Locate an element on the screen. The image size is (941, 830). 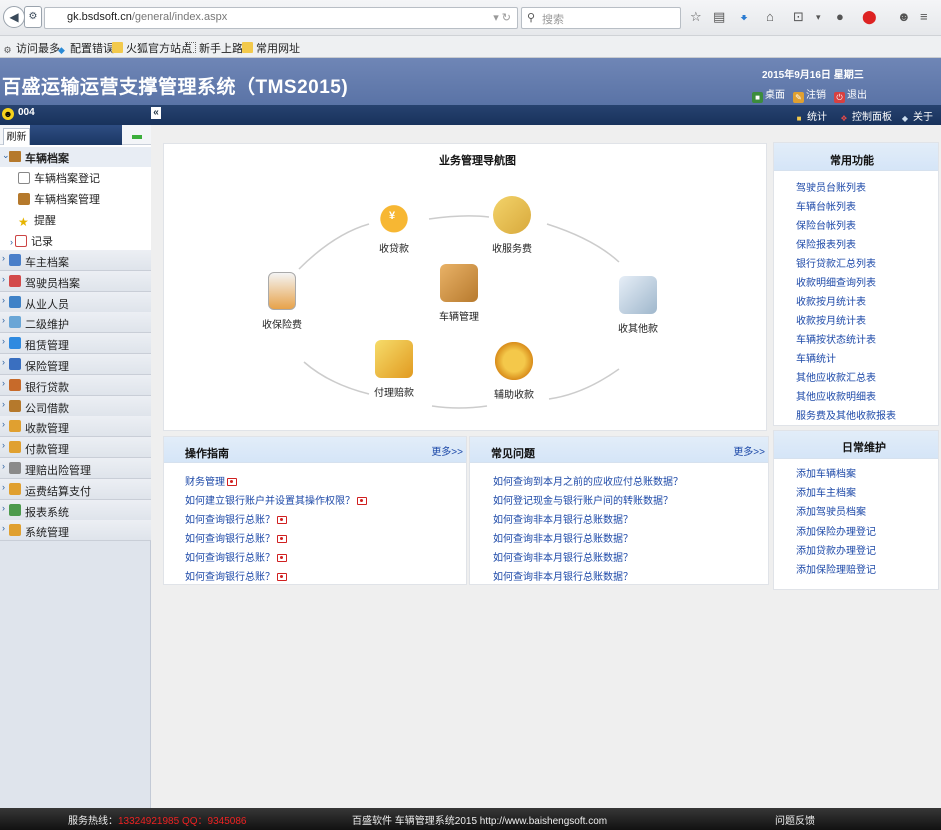
common-link: 其他应收款明细表 is located at coordinates (836, 395).